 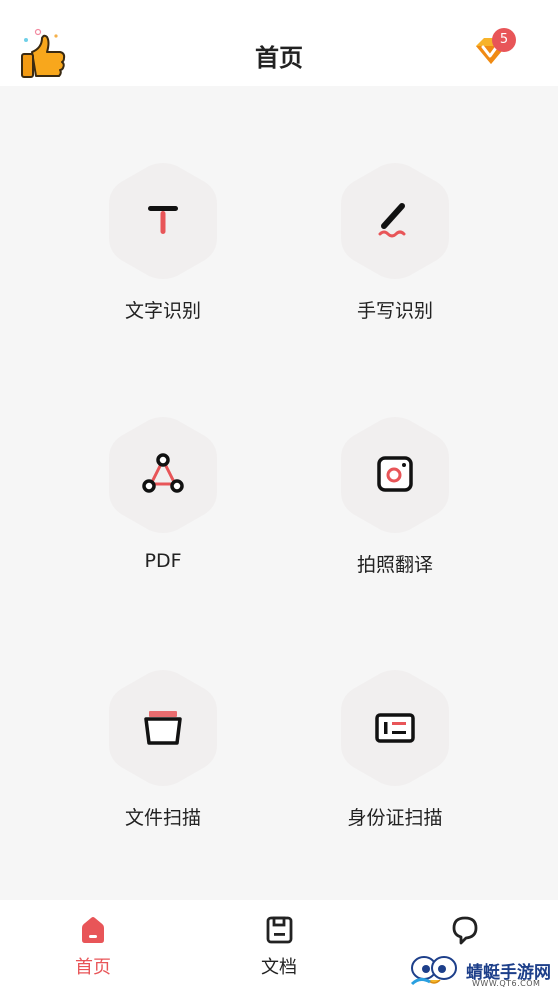 What do you see at coordinates (93, 967) in the screenshot?
I see `tab-label: 首页` at bounding box center [93, 967].